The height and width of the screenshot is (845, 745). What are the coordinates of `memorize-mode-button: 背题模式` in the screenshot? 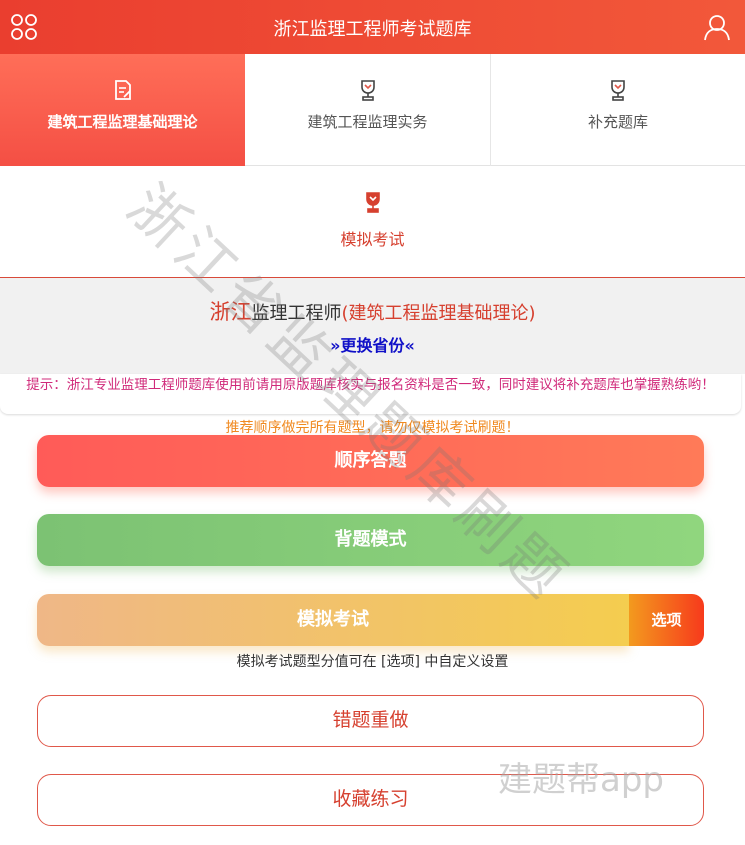 It's located at (370, 540).